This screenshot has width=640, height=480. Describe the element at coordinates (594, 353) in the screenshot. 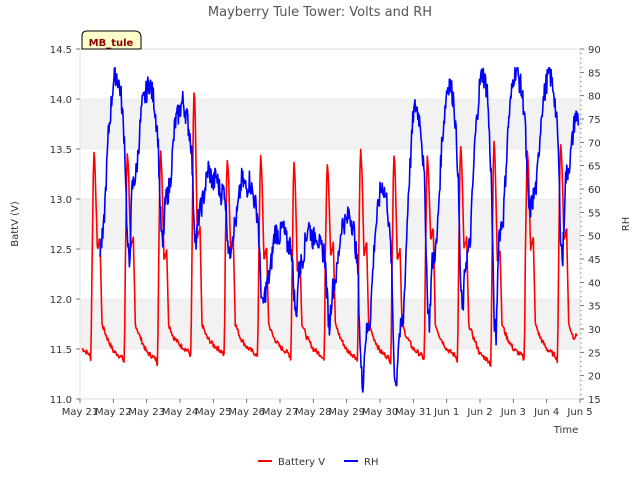

I see `y-right-tick-label: 25` at that location.